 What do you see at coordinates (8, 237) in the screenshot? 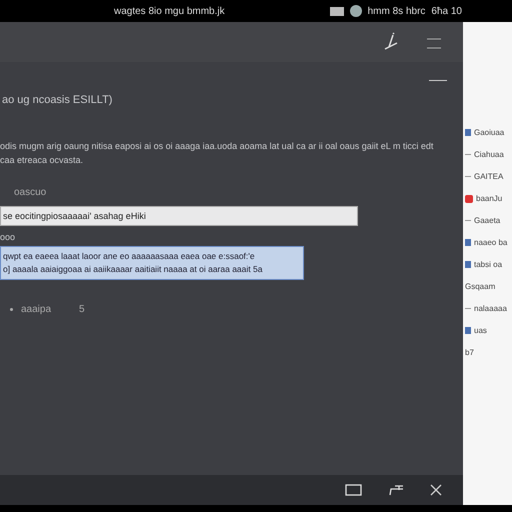
I see `note-label: ooo` at bounding box center [8, 237].